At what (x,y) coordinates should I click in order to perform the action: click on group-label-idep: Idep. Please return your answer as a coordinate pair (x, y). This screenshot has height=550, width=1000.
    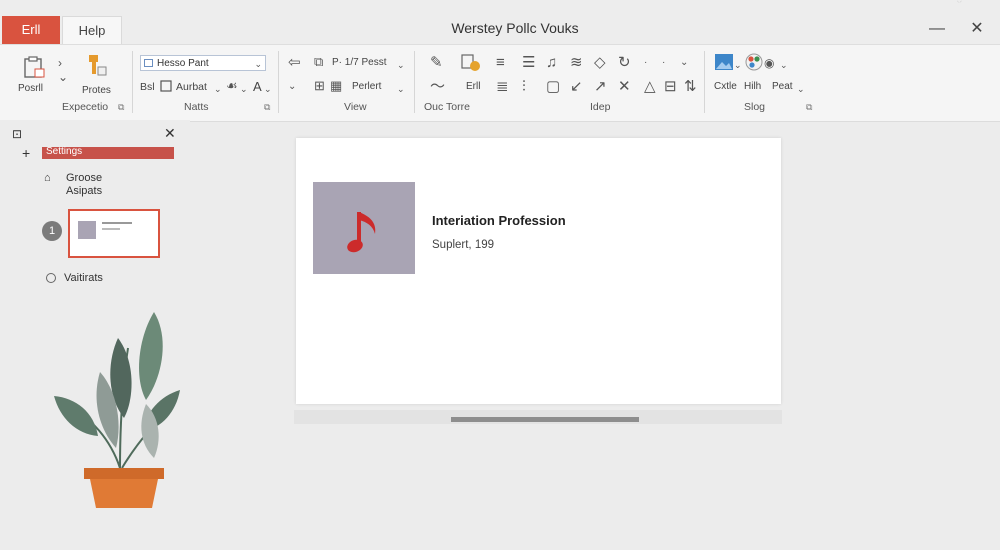
    Looking at the image, I should click on (600, 107).